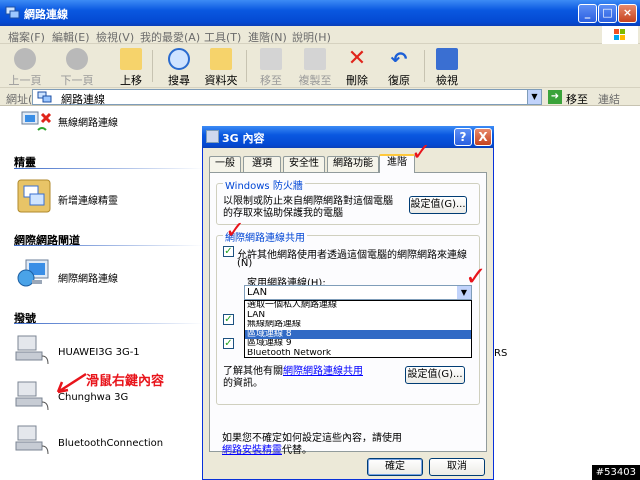 The image size is (640, 480). I want to click on allow-sharing-checkbox: ✓, so click(228, 251).